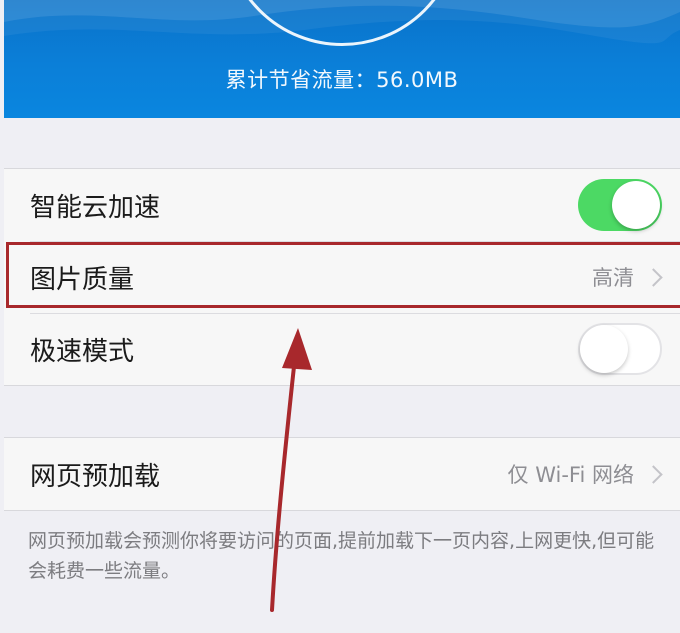 Image resolution: width=680 pixels, height=633 pixels. I want to click on fast-mode-label: 极速模式, so click(82, 351).